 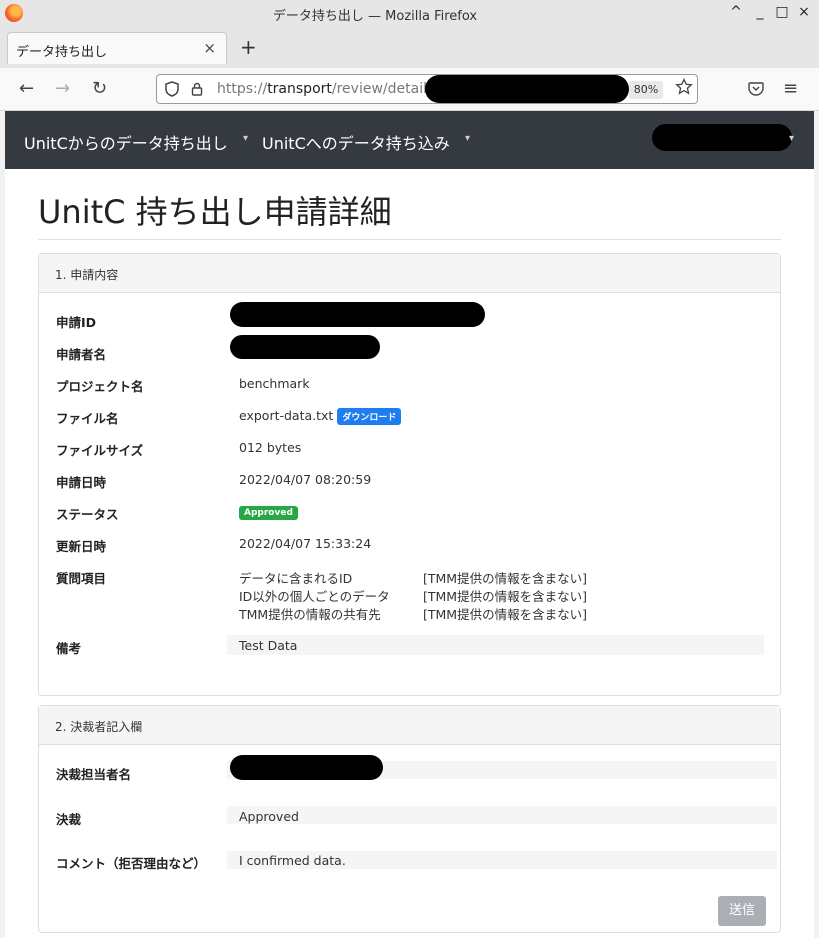 What do you see at coordinates (87, 514) in the screenshot?
I see `label-status: ステータス` at bounding box center [87, 514].